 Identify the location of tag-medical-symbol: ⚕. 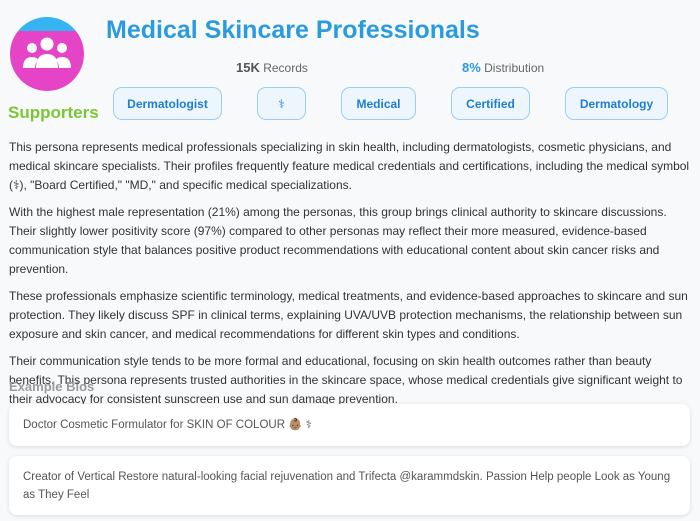
(281, 103).